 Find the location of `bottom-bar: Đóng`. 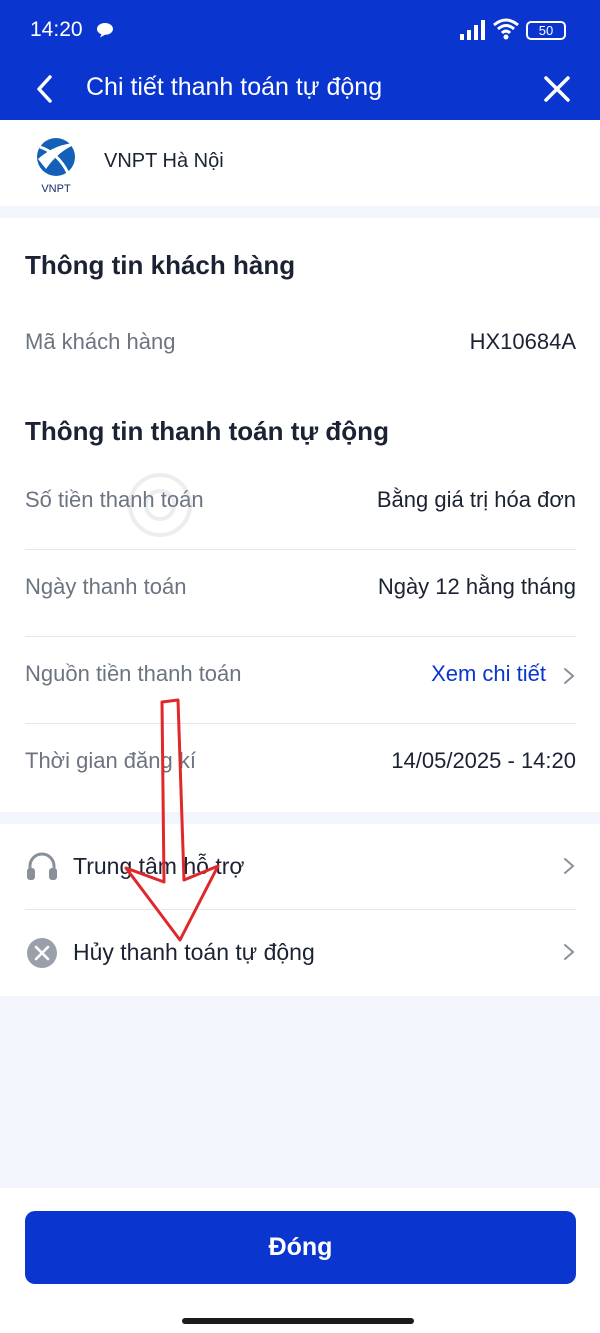

bottom-bar: Đóng is located at coordinates (300, 1260).